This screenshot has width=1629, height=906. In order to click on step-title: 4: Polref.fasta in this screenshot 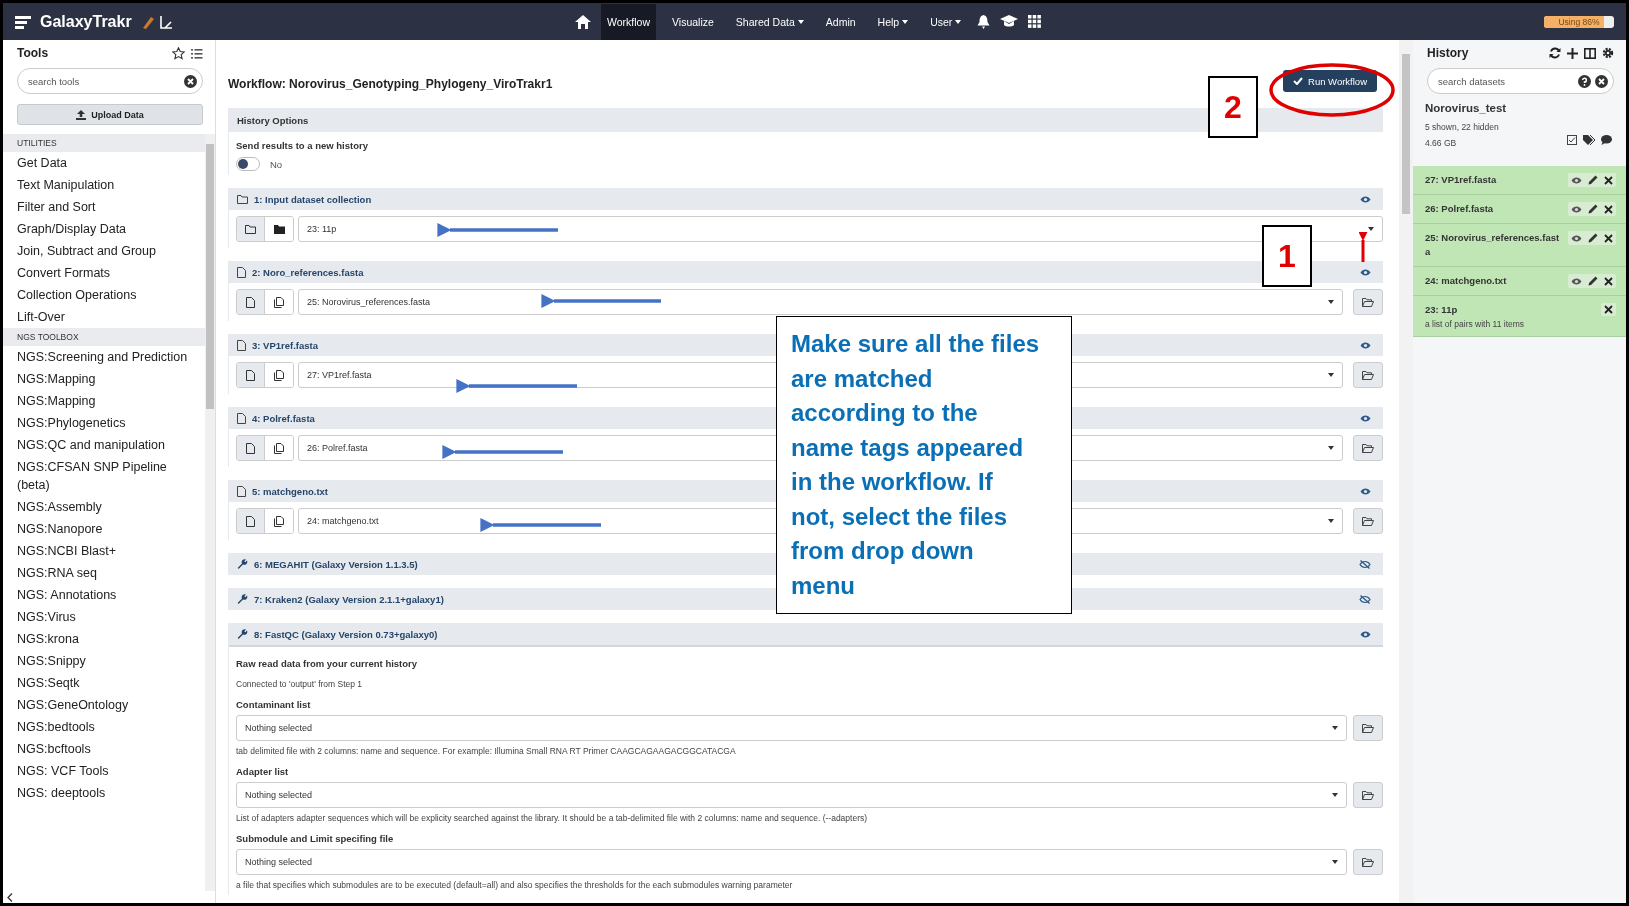, I will do `click(283, 418)`.